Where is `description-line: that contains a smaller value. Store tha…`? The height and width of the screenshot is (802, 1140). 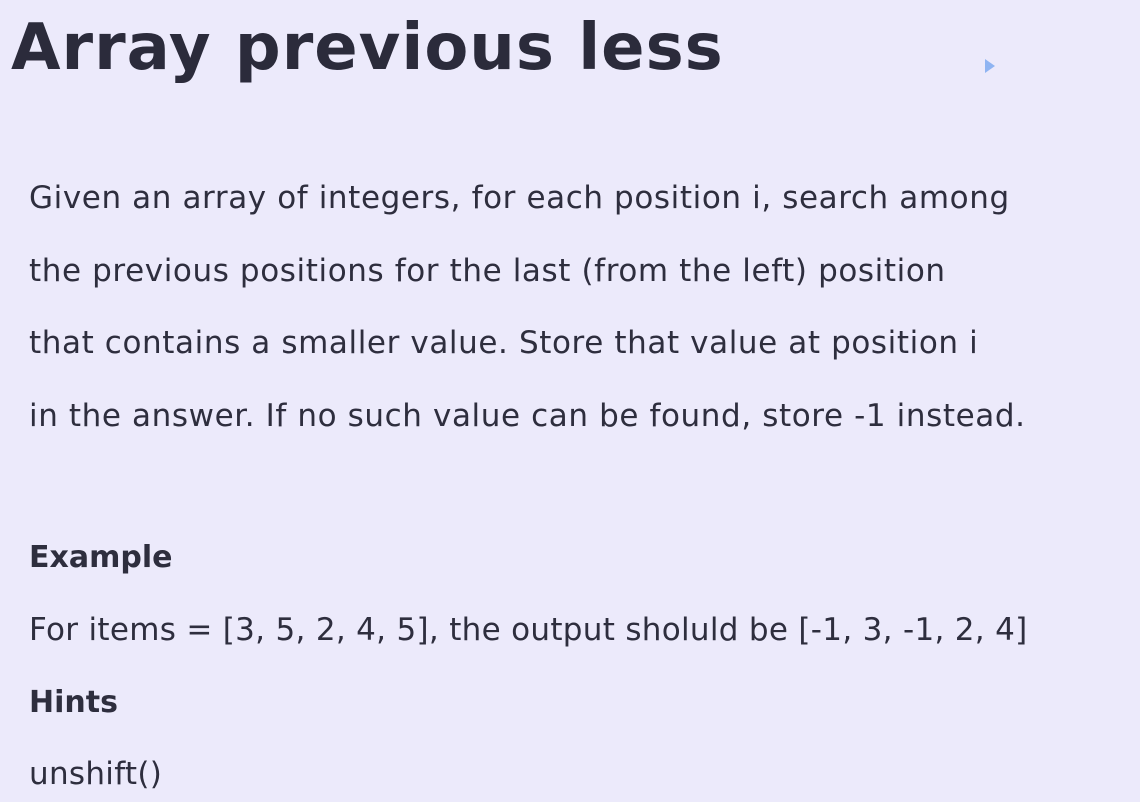
description-line: that contains a smaller value. Store tha… is located at coordinates (504, 343).